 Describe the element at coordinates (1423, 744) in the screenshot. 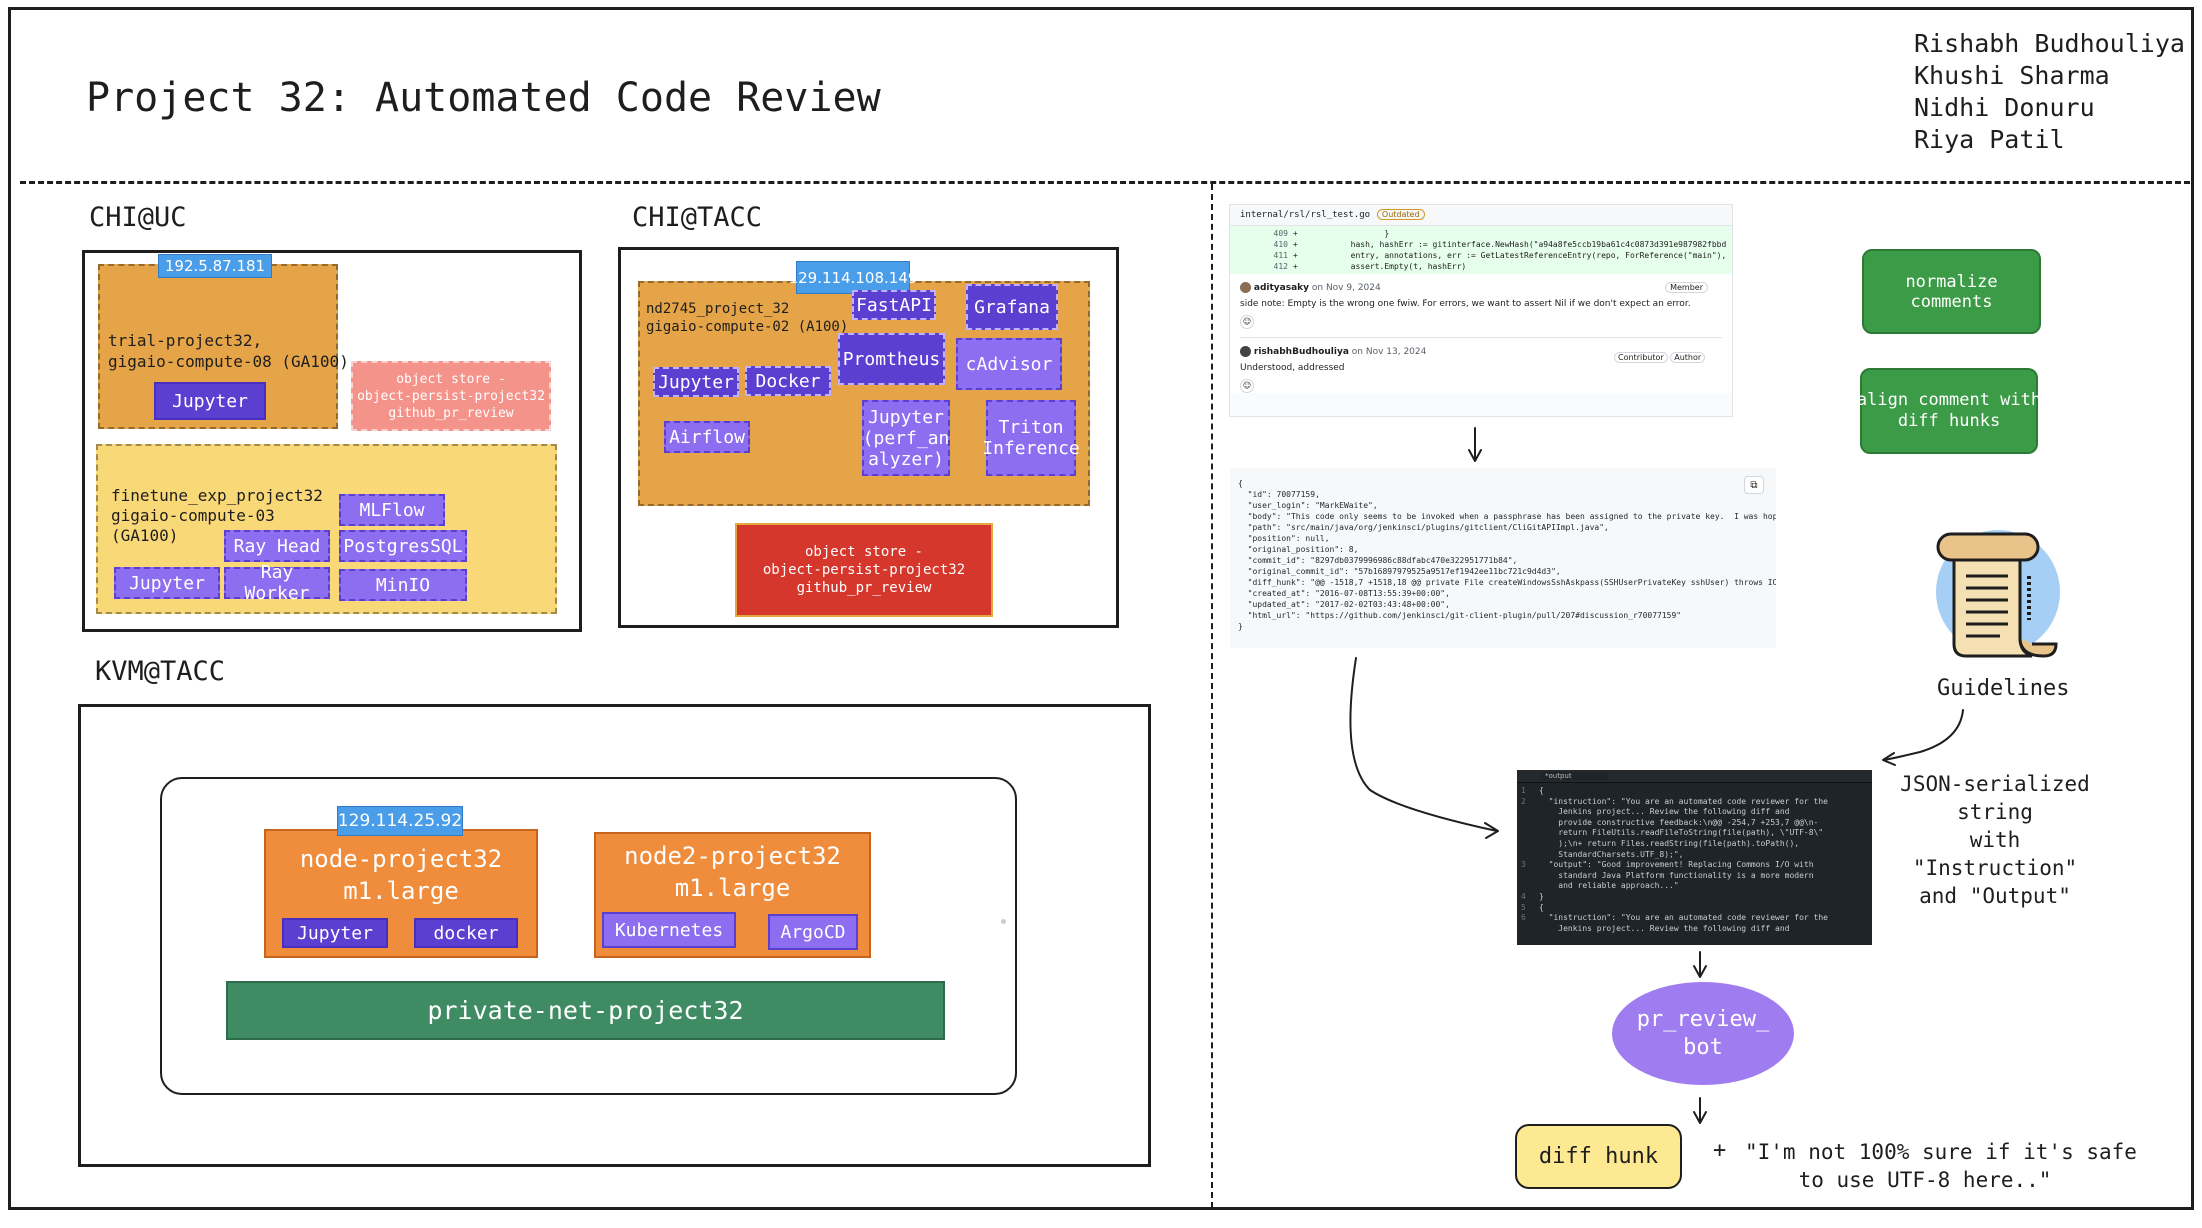

I see `arrow-json-to-dataset` at that location.